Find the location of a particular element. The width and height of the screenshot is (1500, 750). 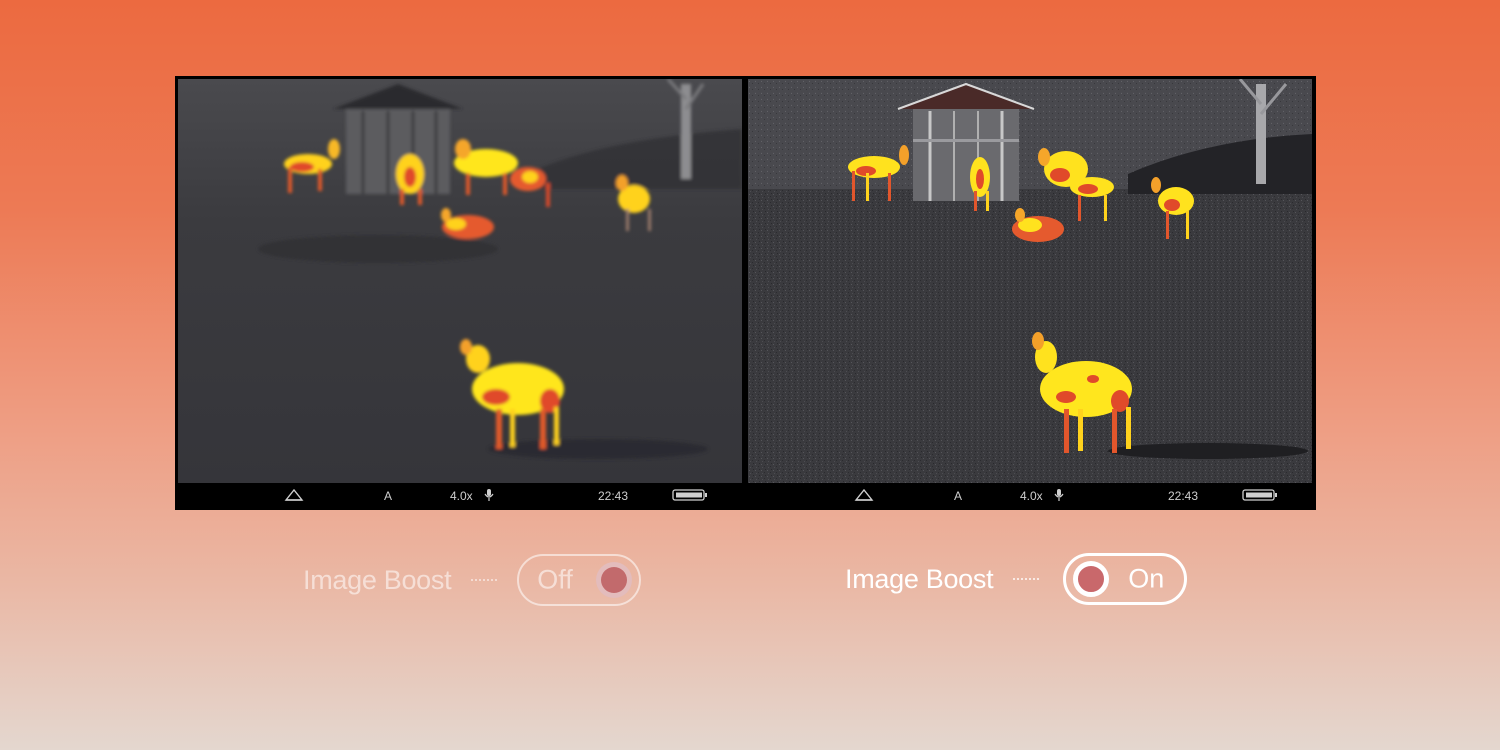

image-boost-on-row: Image Boost On is located at coordinates (1016, 579).